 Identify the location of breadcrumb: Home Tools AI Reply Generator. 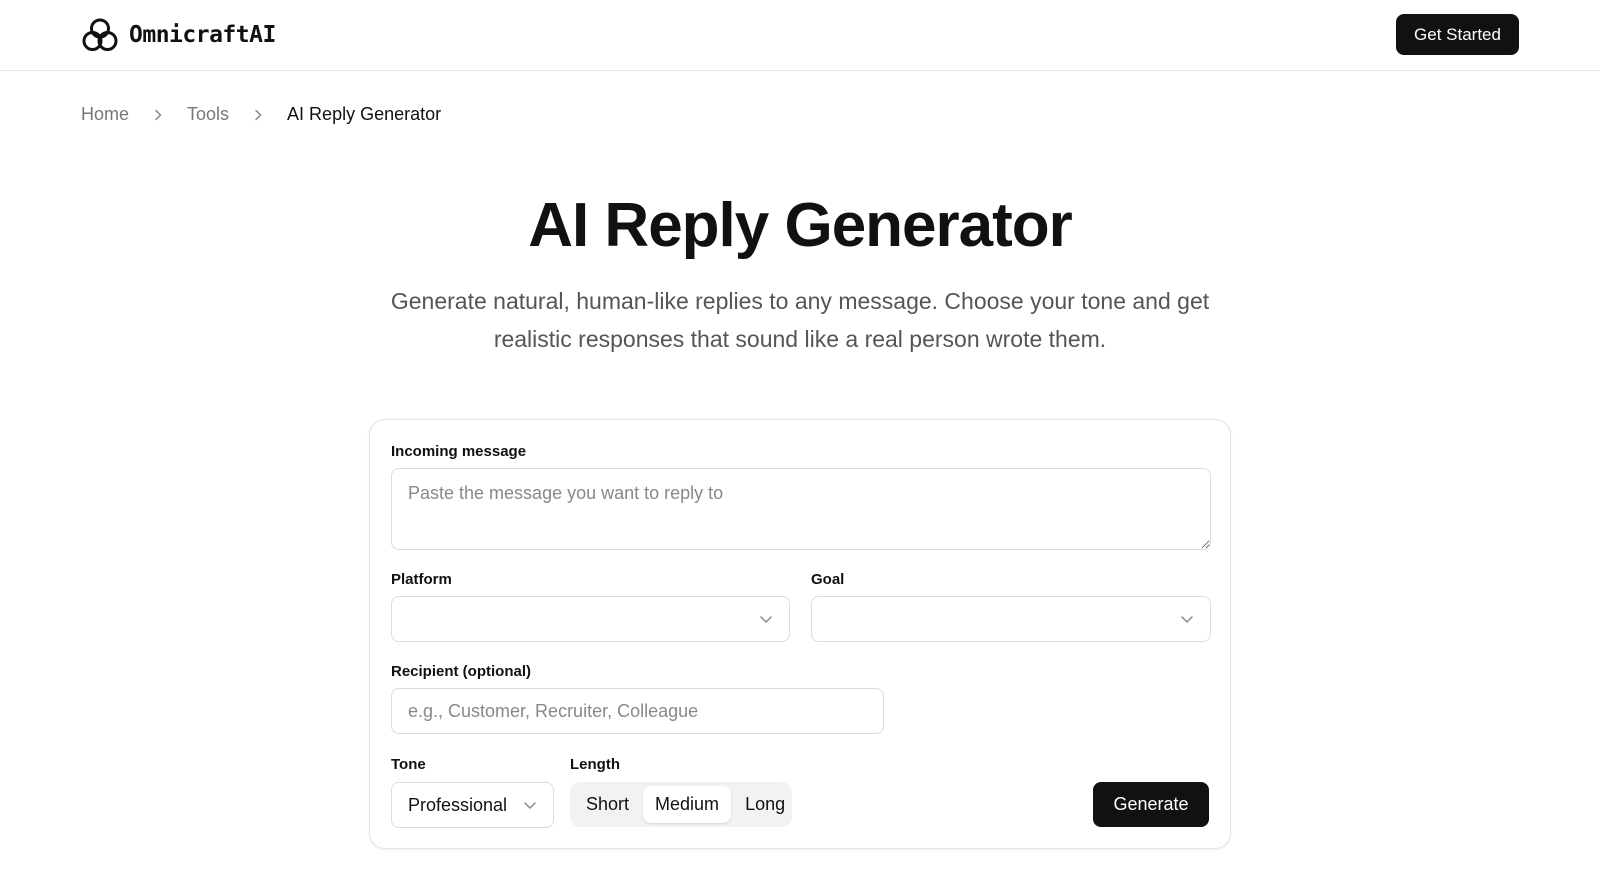
(261, 114).